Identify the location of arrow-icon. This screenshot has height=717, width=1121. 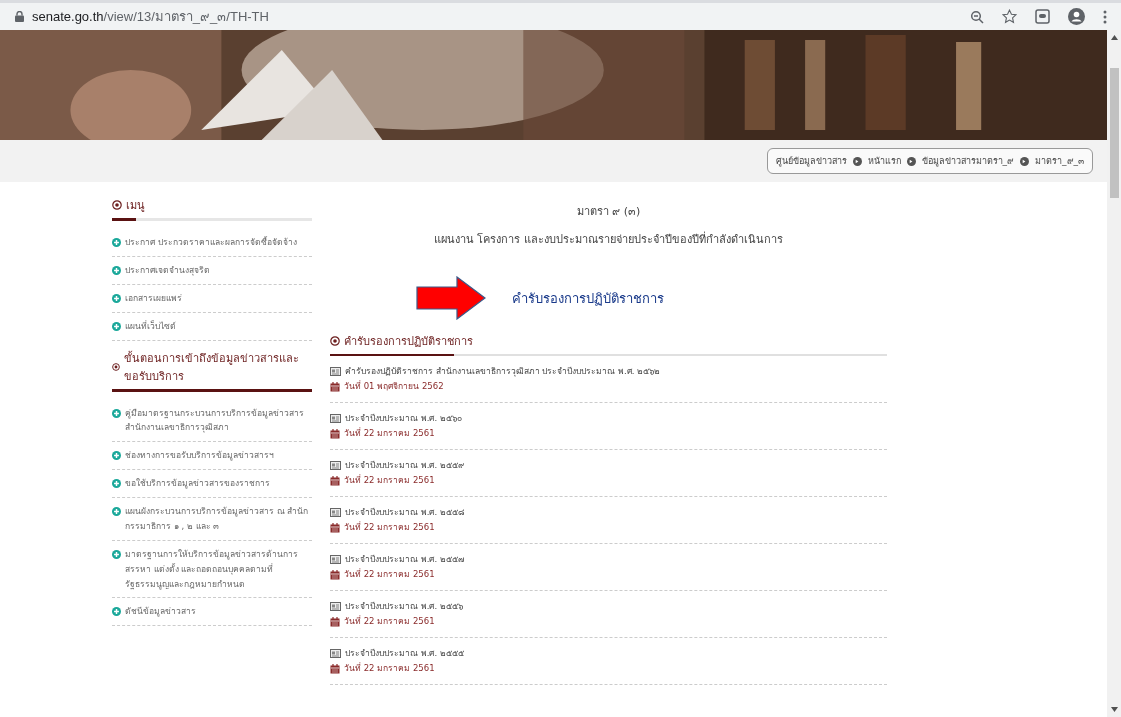
(451, 298).